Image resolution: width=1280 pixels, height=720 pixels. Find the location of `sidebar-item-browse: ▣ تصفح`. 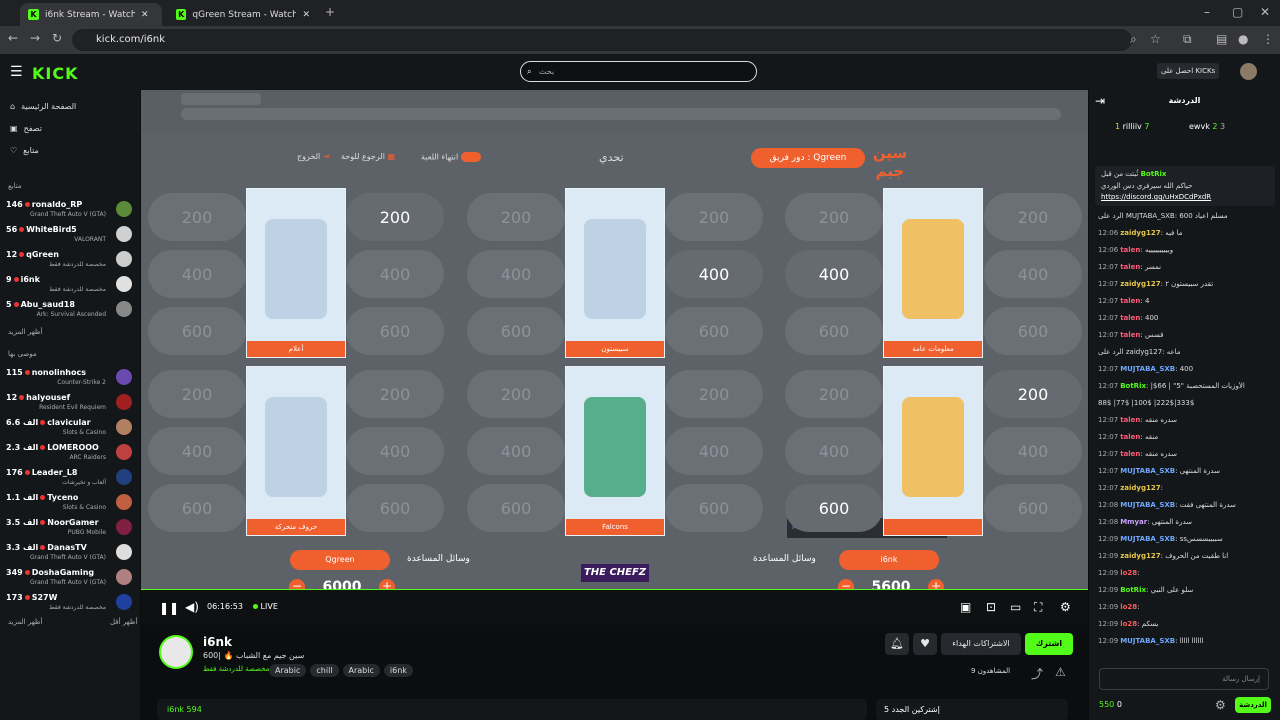

sidebar-item-browse: ▣ تصفح is located at coordinates (26, 128).